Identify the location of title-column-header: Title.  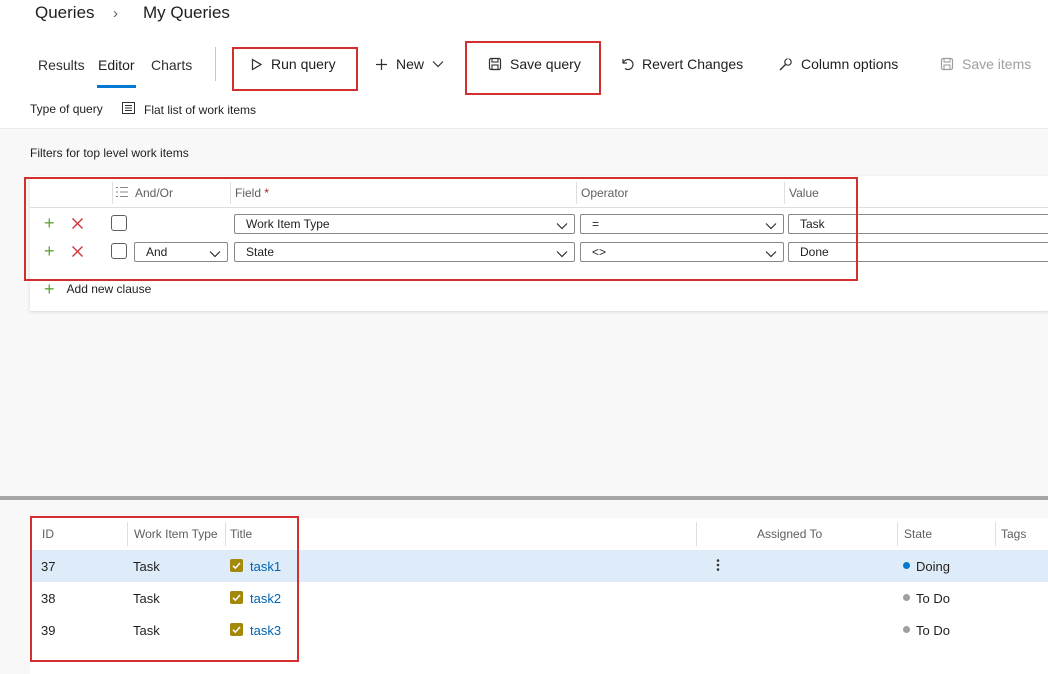
(241, 534).